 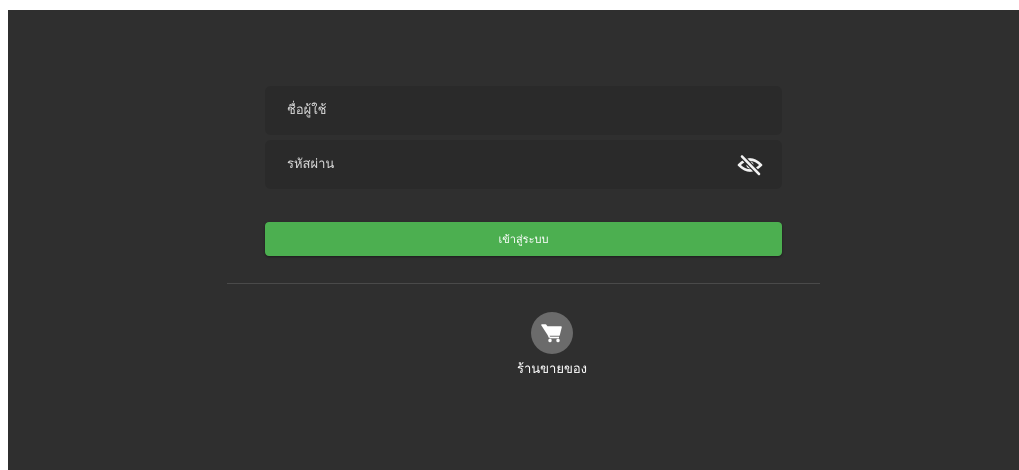 What do you see at coordinates (552, 333) in the screenshot?
I see `shopping-cart-icon` at bounding box center [552, 333].